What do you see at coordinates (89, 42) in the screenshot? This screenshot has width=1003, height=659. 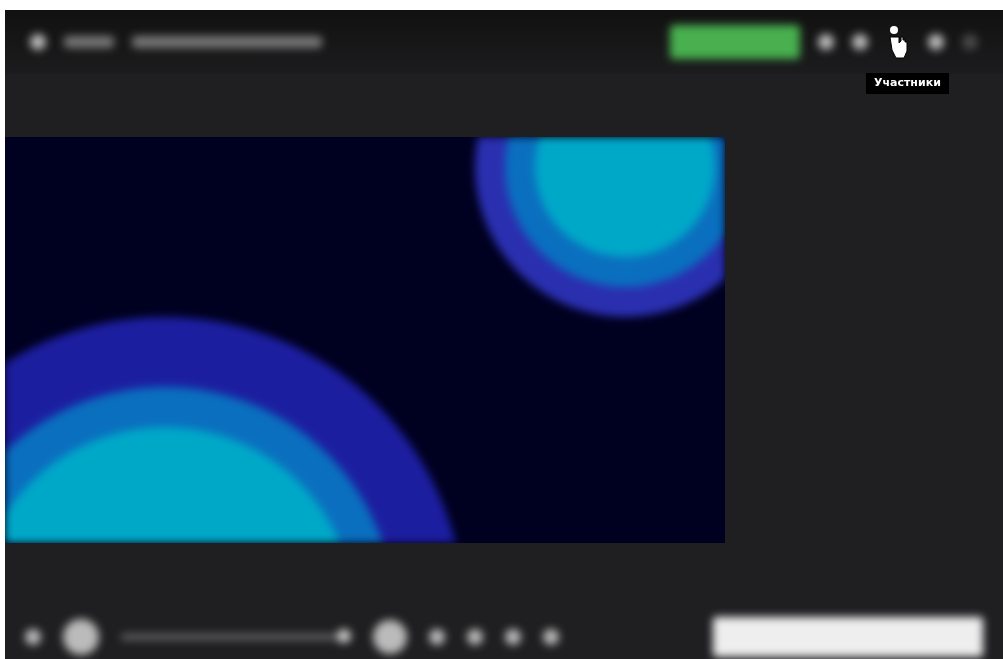 I see `blurred-text` at bounding box center [89, 42].